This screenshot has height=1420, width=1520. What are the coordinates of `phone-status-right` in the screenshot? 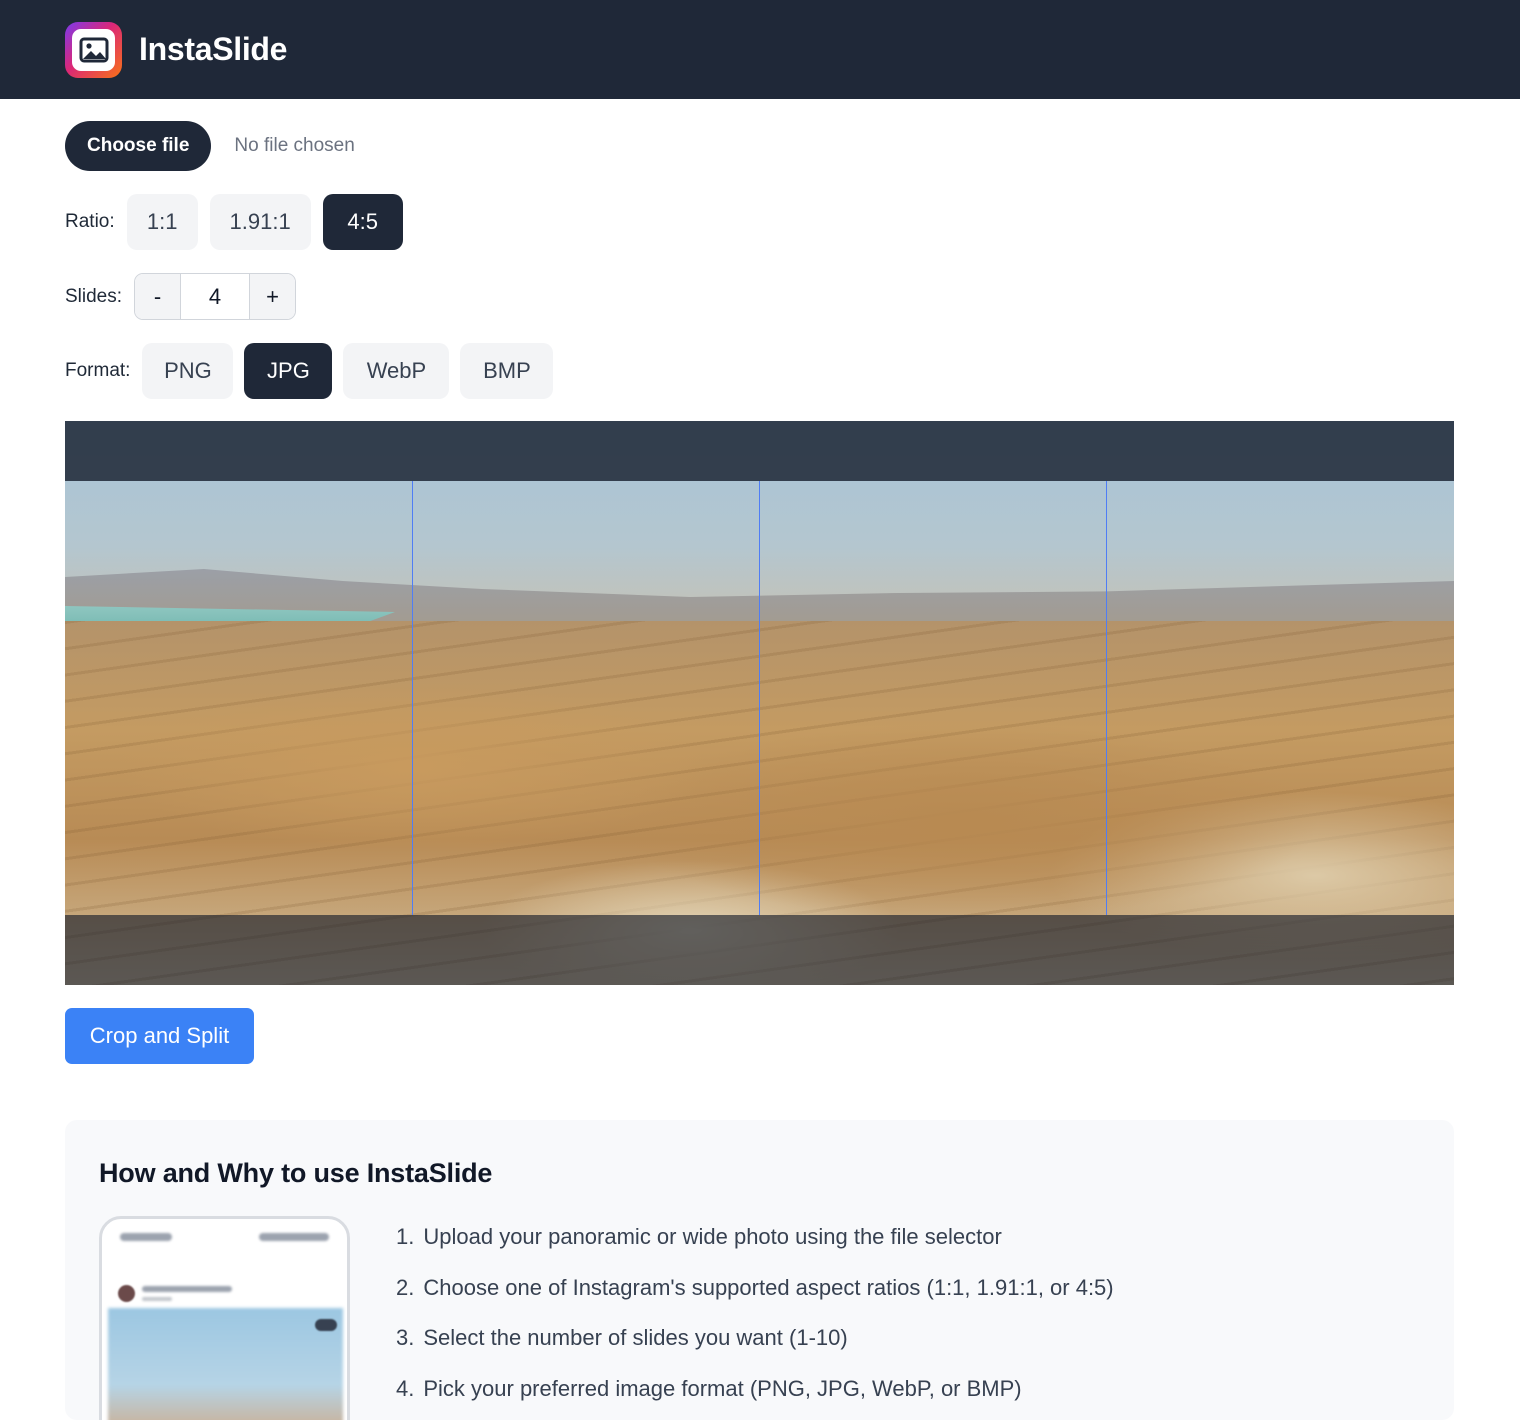 It's located at (294, 1237).